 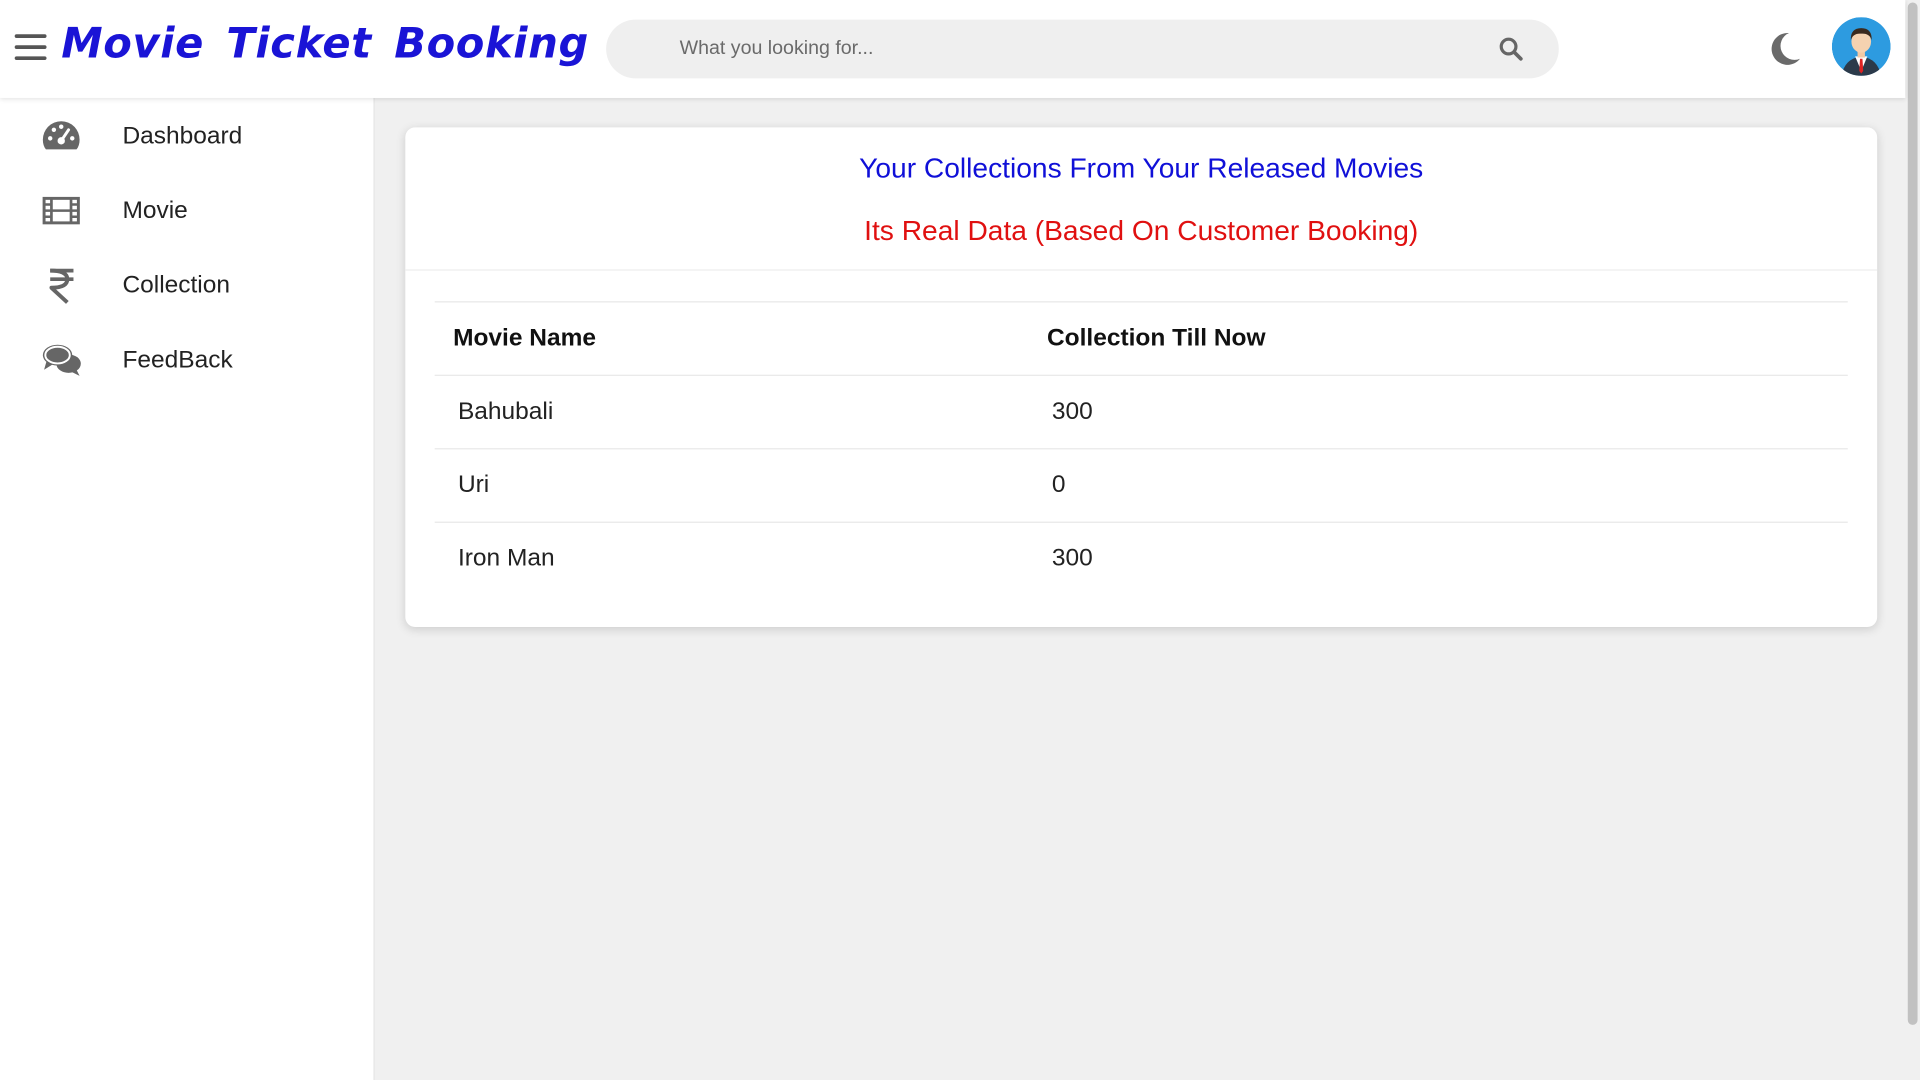 I want to click on movie-name-cell: Uri, so click(x=473, y=485).